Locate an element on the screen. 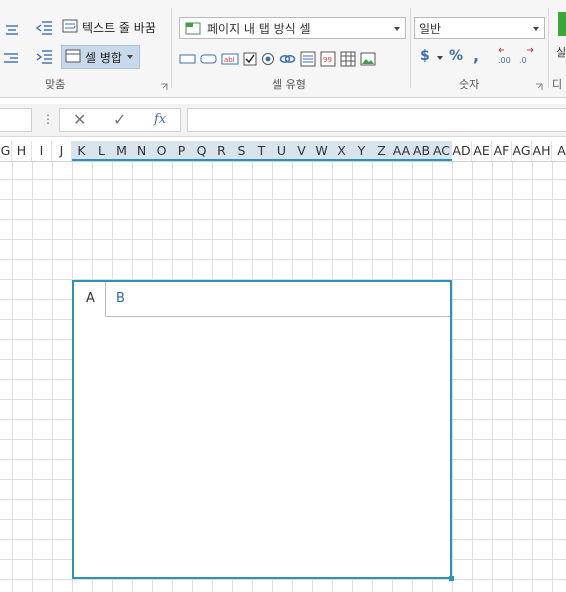 The width and height of the screenshot is (566, 592). currency-dropdown-icon is located at coordinates (440, 58).